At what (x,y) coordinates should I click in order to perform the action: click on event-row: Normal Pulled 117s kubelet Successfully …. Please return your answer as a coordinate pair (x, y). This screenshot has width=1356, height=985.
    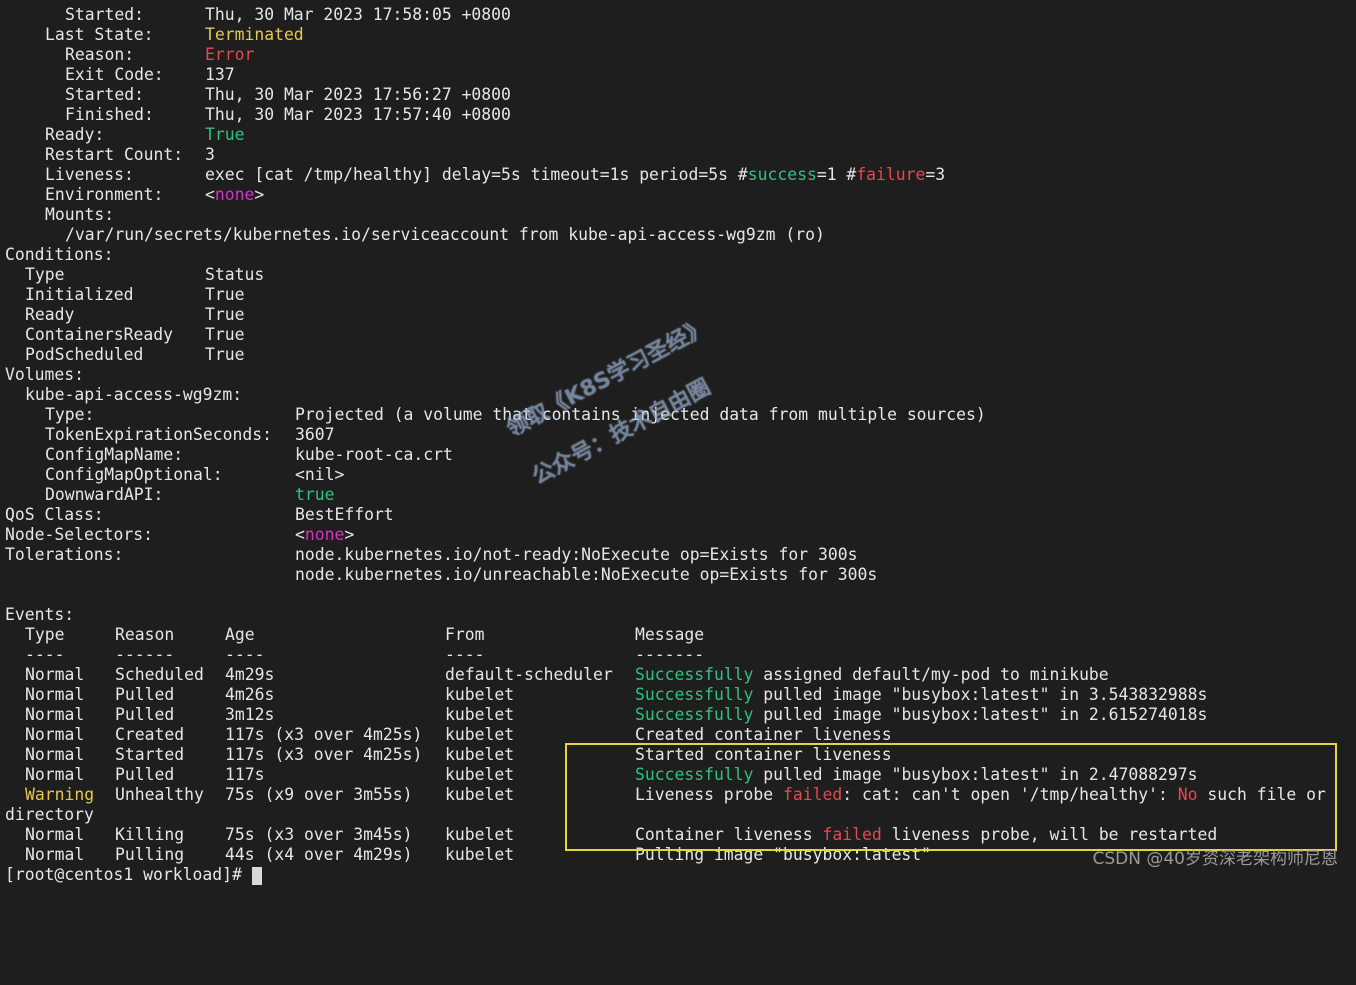
    Looking at the image, I should click on (678, 775).